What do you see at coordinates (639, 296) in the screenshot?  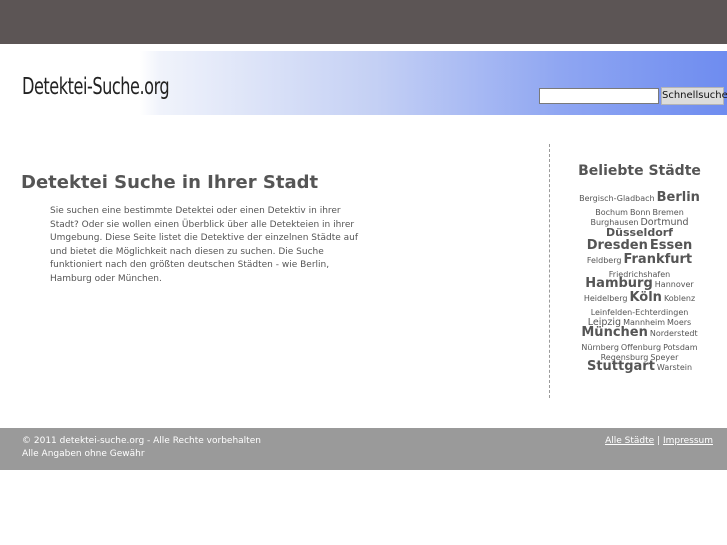 I see `tag-cloud-row: Heidelberg Köln Koblenz` at bounding box center [639, 296].